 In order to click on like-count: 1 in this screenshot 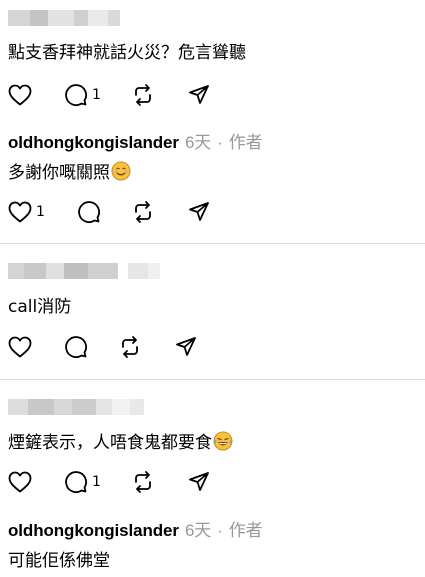, I will do `click(40, 212)`.